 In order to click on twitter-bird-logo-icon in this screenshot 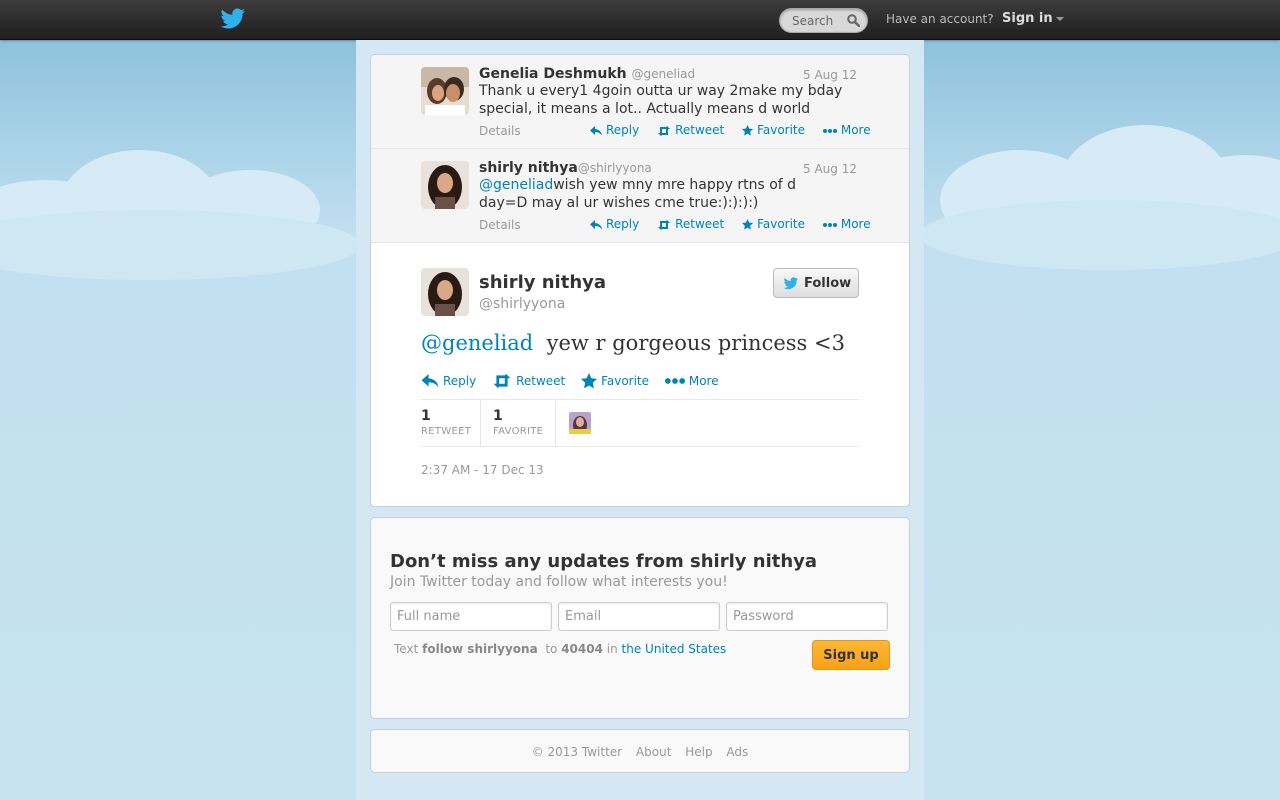, I will do `click(233, 19)`.